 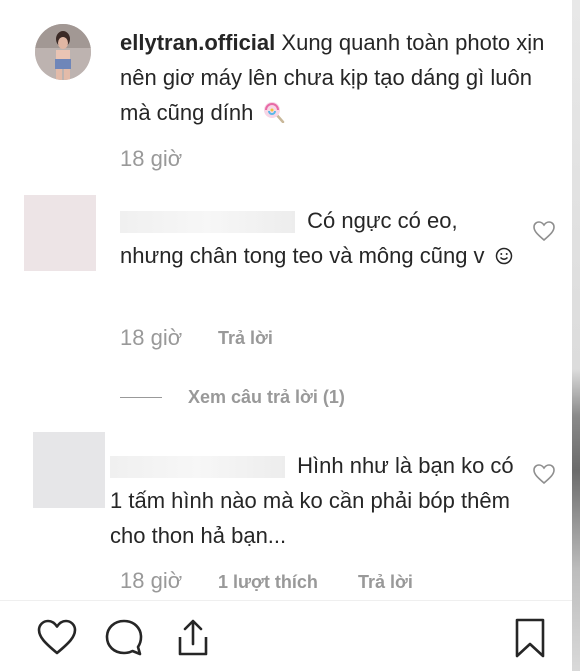 What do you see at coordinates (503, 256) in the screenshot?
I see `smiley-icon` at bounding box center [503, 256].